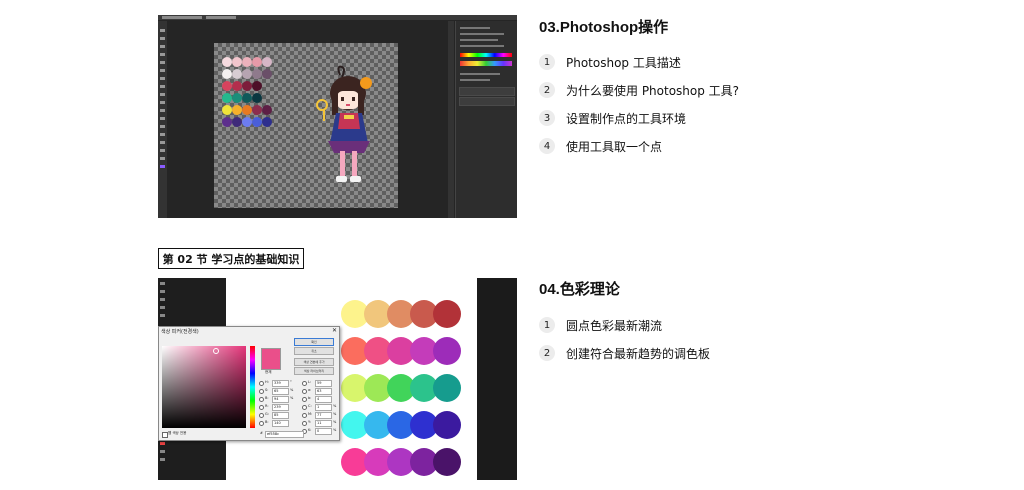 The image size is (1024, 490). What do you see at coordinates (268, 372) in the screenshot?
I see `current-label: 현재` at bounding box center [268, 372].